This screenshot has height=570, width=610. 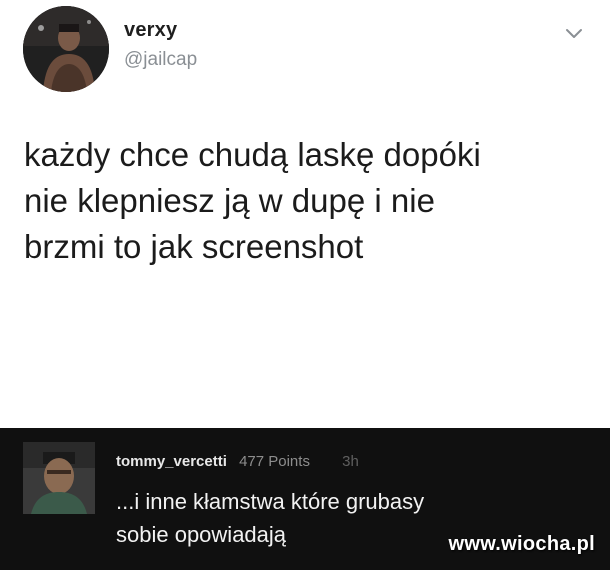 What do you see at coordinates (150, 30) in the screenshot?
I see `tweet-display-name: verxy` at bounding box center [150, 30].